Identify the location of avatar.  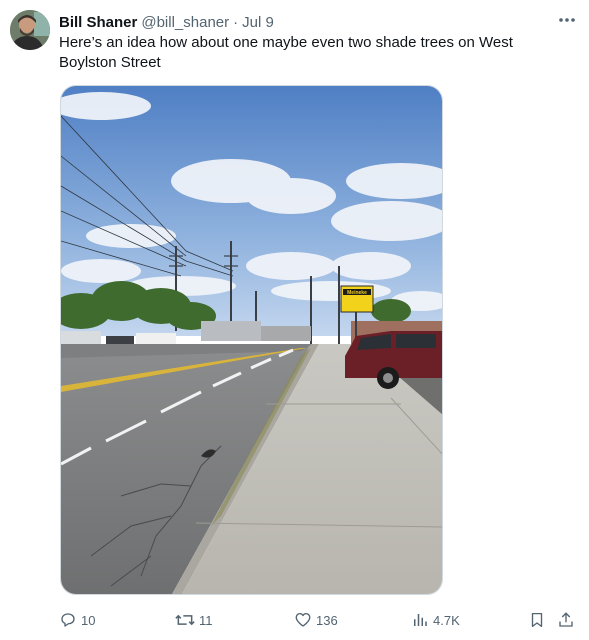
(30, 30).